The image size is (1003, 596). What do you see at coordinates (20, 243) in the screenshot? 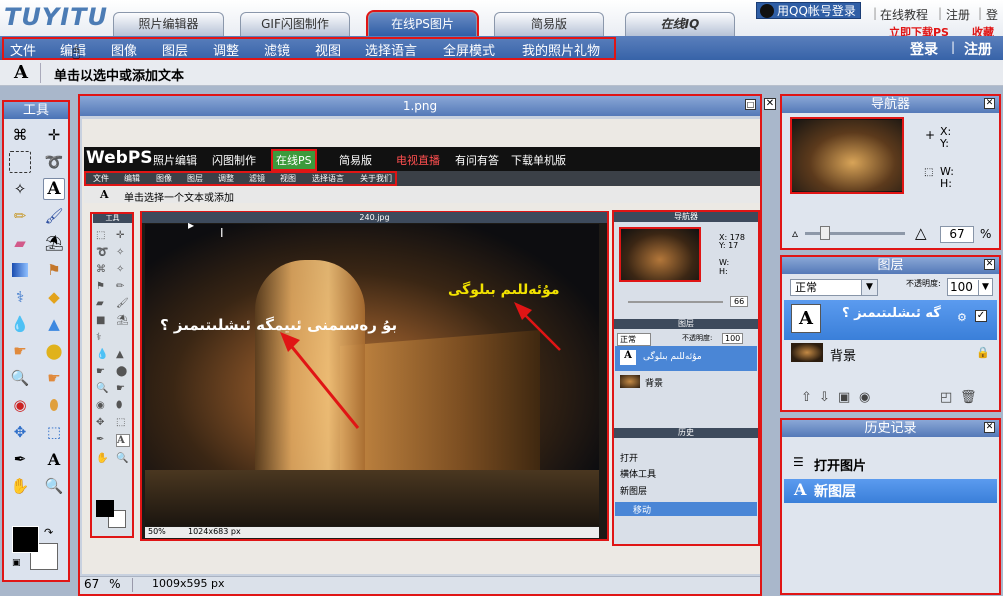
I see `eraser-icon: ▰` at bounding box center [20, 243].